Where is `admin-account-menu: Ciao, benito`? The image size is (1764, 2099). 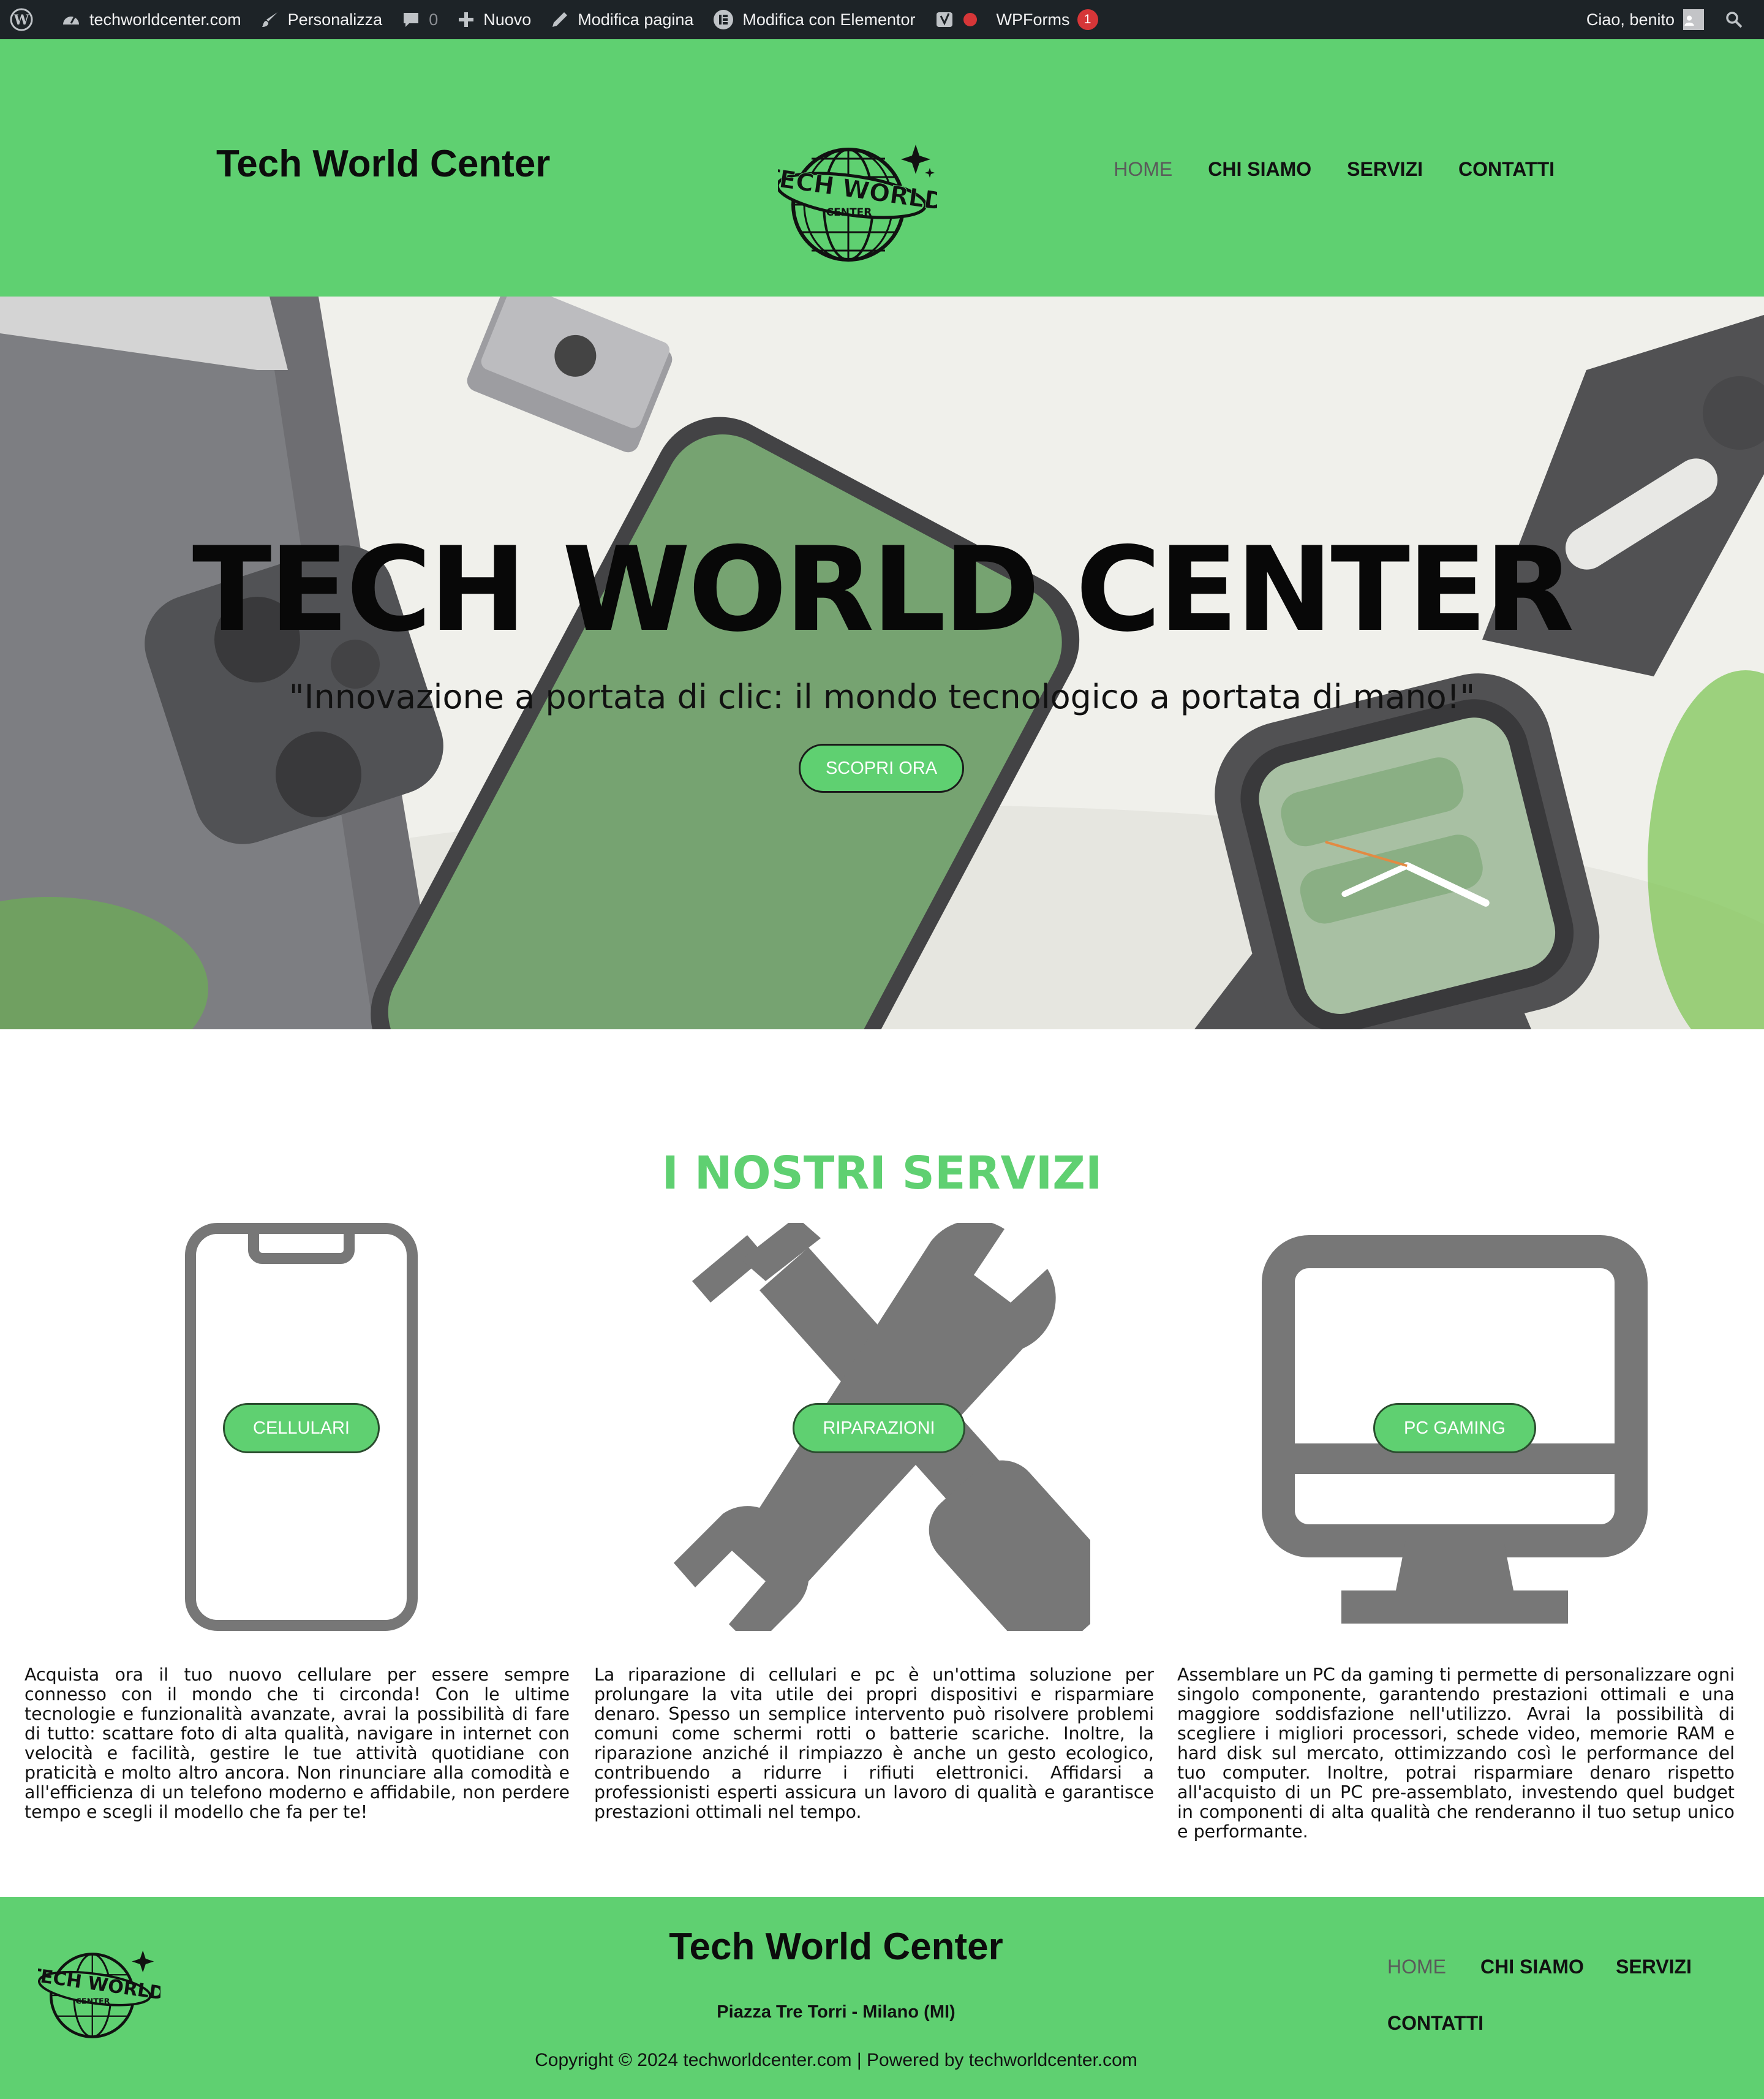 admin-account-menu: Ciao, benito is located at coordinates (1646, 19).